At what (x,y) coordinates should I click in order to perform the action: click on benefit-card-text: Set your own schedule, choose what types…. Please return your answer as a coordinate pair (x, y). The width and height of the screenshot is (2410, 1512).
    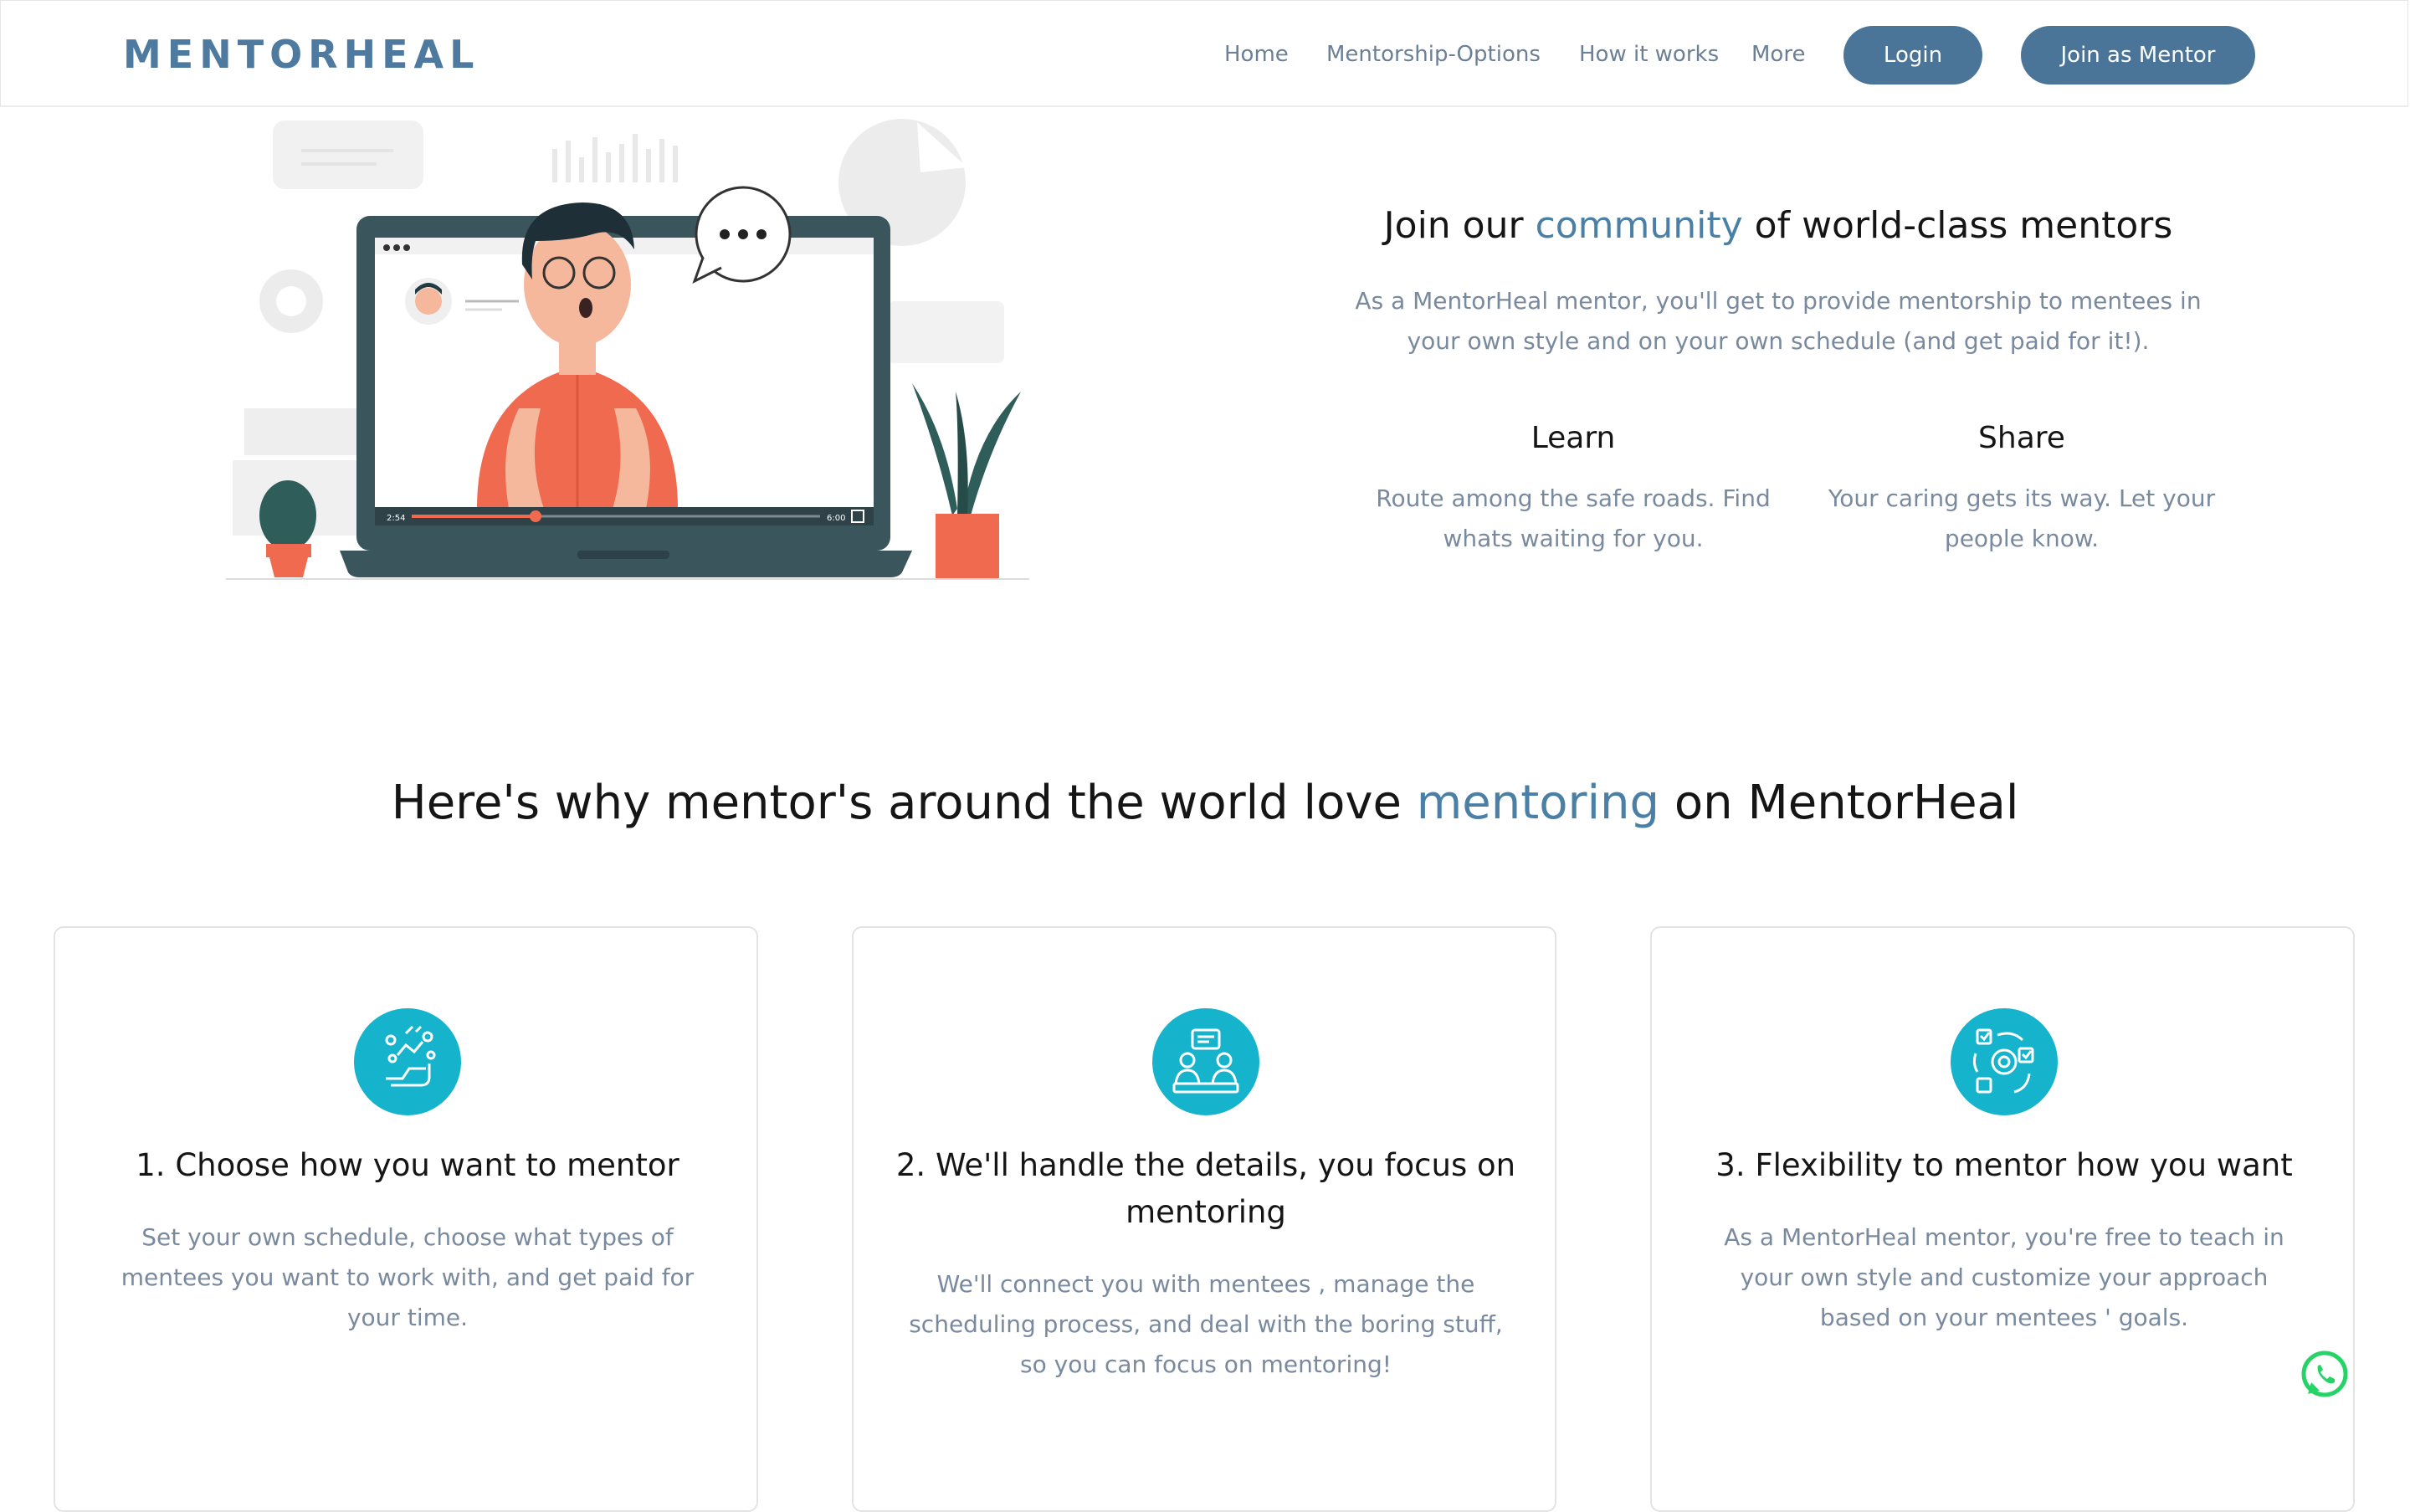
    Looking at the image, I should click on (407, 1277).